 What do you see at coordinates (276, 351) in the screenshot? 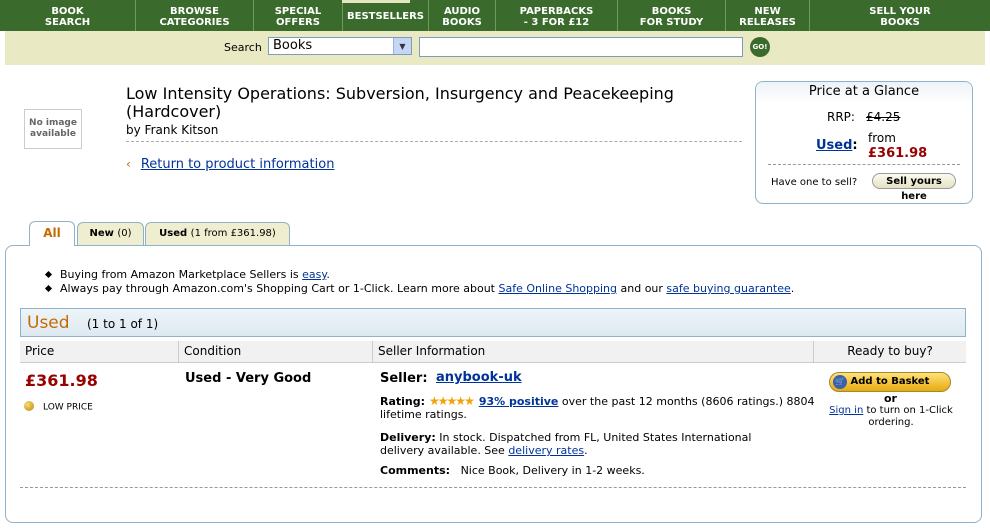
I see `col-condition: Condition` at bounding box center [276, 351].